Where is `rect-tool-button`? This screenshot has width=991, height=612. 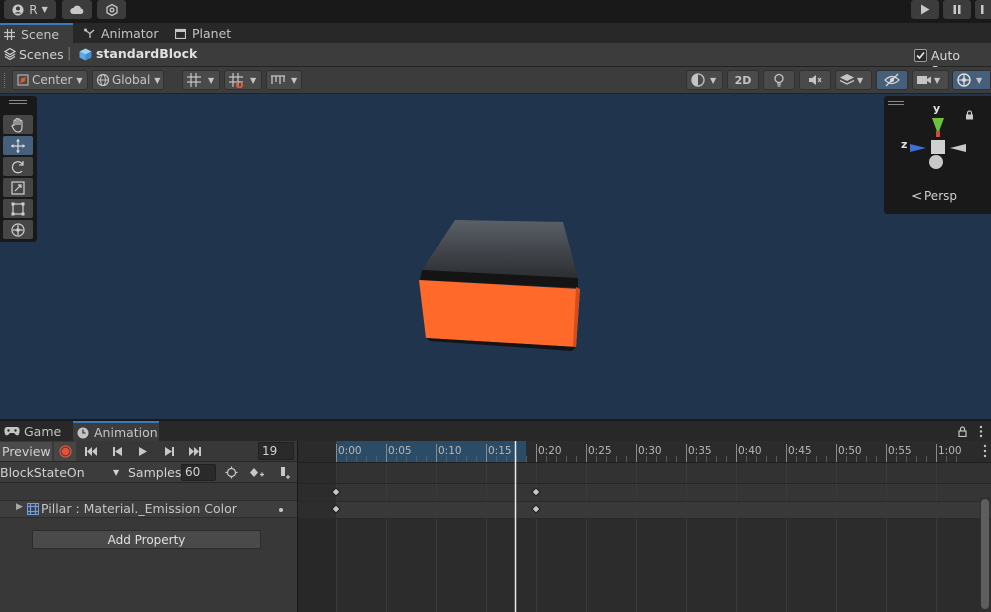 rect-tool-button is located at coordinates (18, 208).